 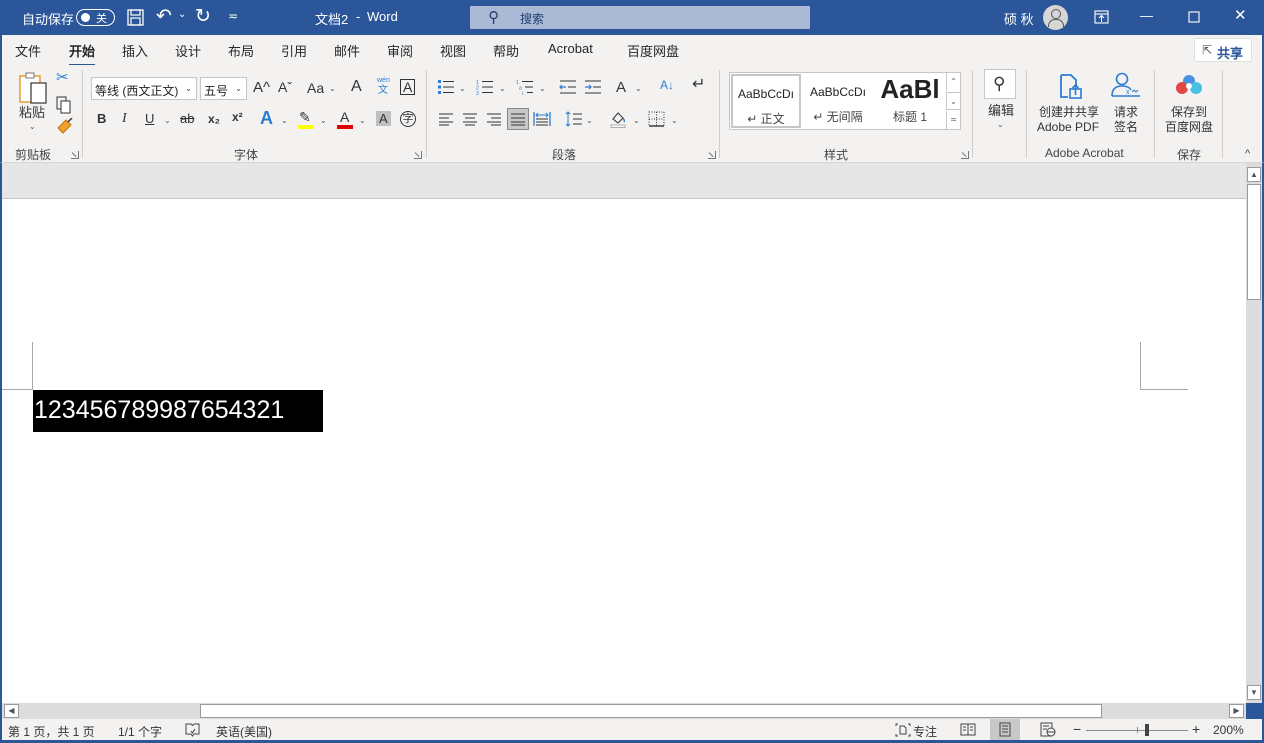 I want to click on font-size-combo: 五号 ⌄, so click(x=223, y=88).